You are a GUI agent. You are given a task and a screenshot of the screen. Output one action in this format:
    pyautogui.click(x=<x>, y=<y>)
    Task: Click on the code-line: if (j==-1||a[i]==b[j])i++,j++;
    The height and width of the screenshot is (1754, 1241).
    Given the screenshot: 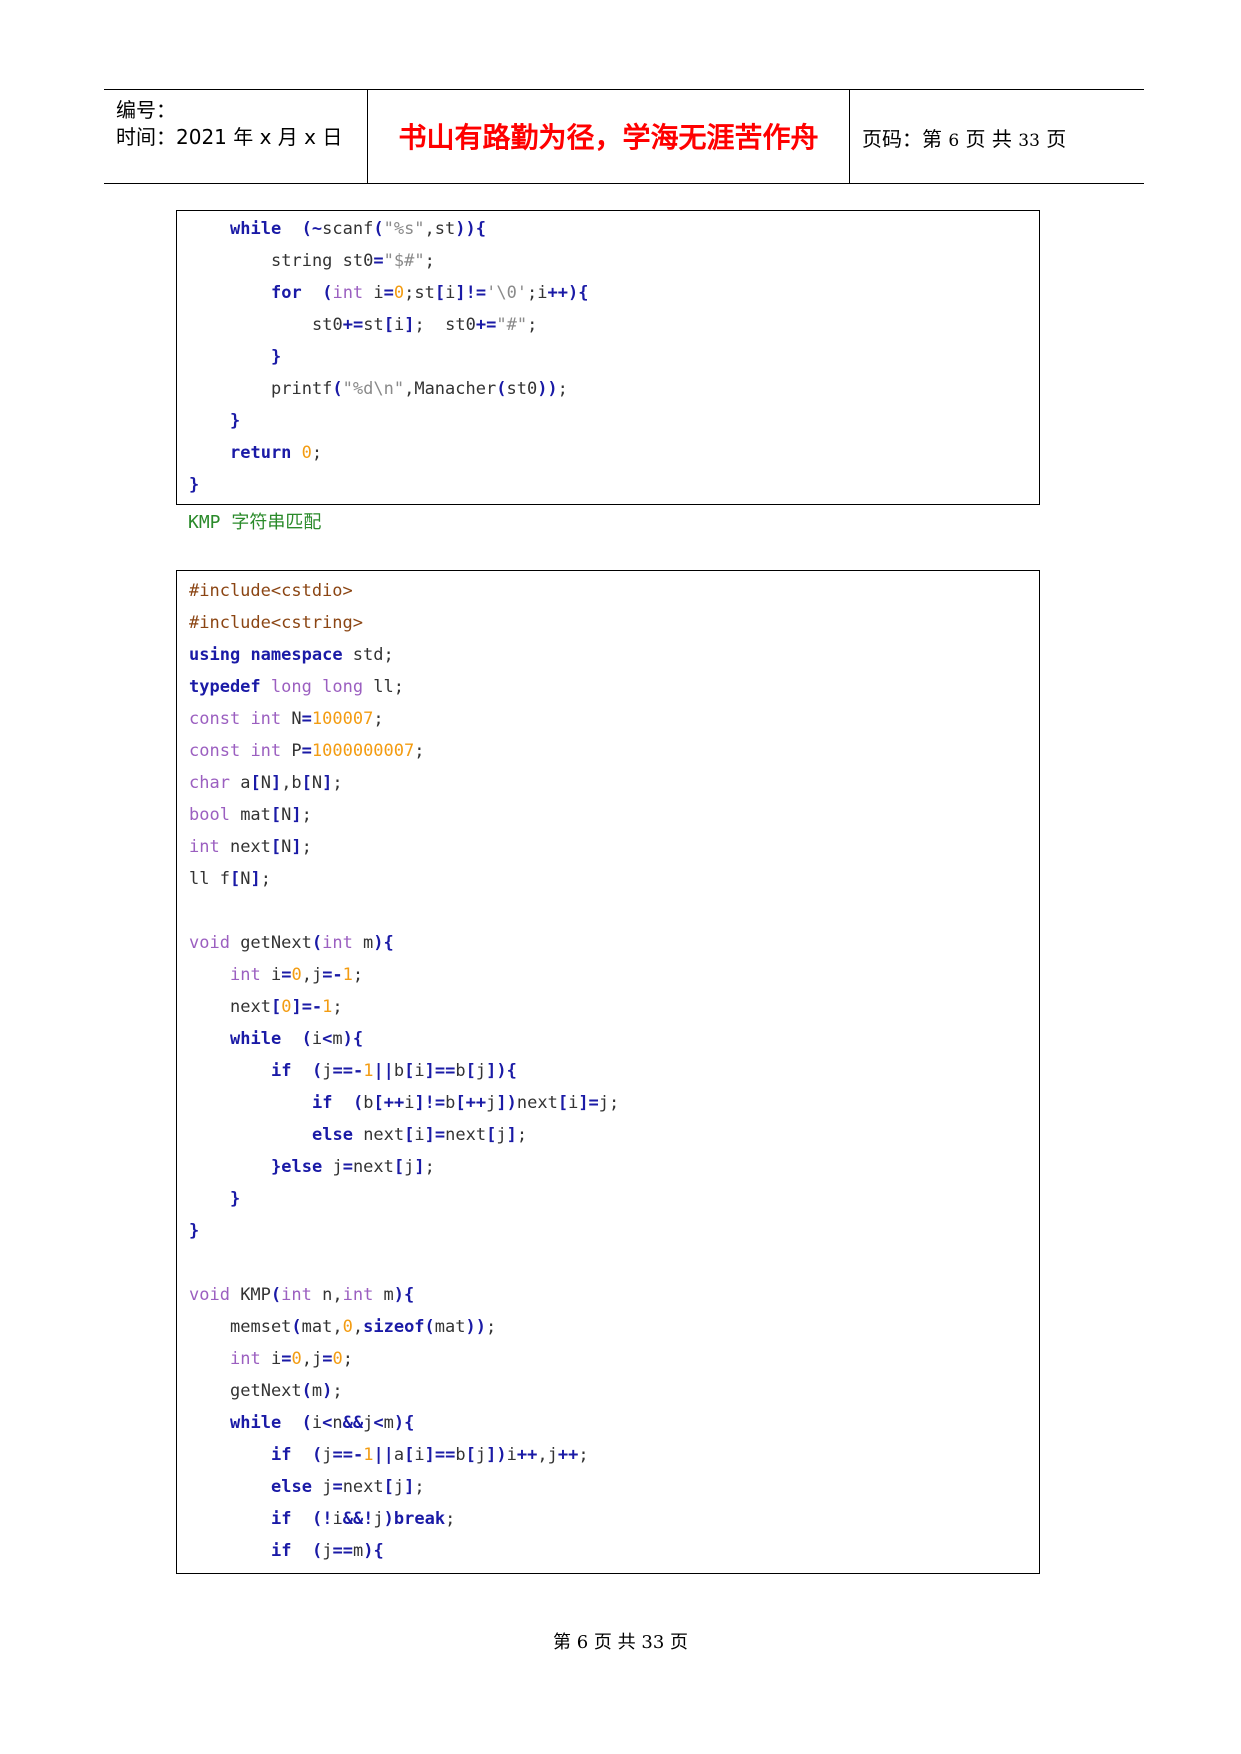 What is the action you would take?
    pyautogui.click(x=430, y=1455)
    